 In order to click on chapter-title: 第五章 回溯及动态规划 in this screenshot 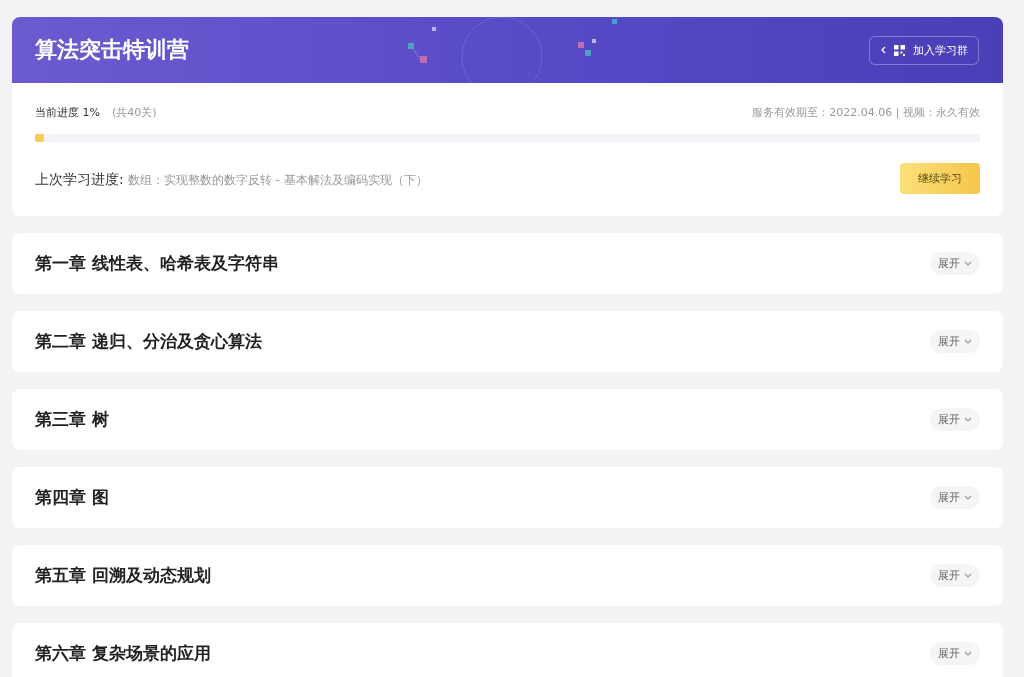, I will do `click(123, 575)`.